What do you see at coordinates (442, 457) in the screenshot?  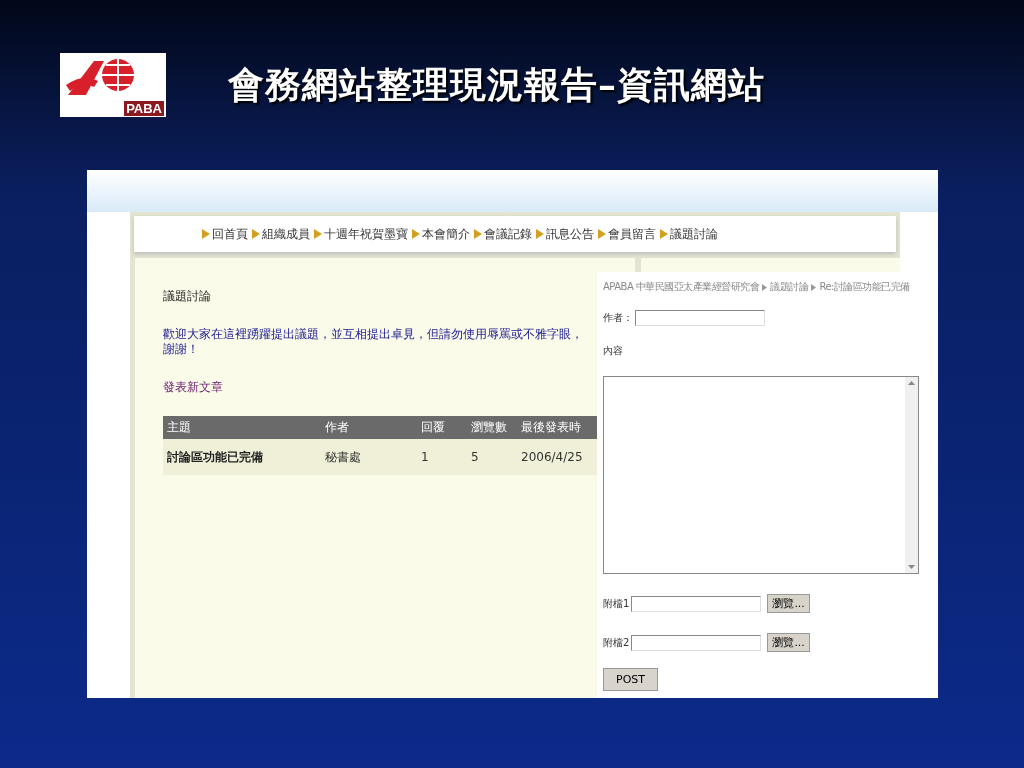 I see `table-cell: 1` at bounding box center [442, 457].